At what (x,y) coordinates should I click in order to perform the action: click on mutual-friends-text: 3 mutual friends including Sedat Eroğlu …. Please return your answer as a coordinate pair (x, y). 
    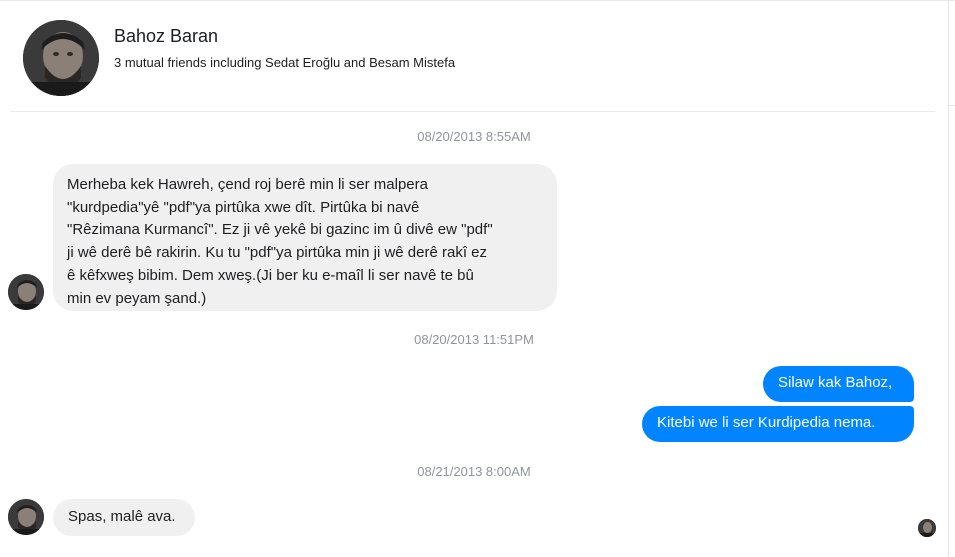
    Looking at the image, I should click on (285, 62).